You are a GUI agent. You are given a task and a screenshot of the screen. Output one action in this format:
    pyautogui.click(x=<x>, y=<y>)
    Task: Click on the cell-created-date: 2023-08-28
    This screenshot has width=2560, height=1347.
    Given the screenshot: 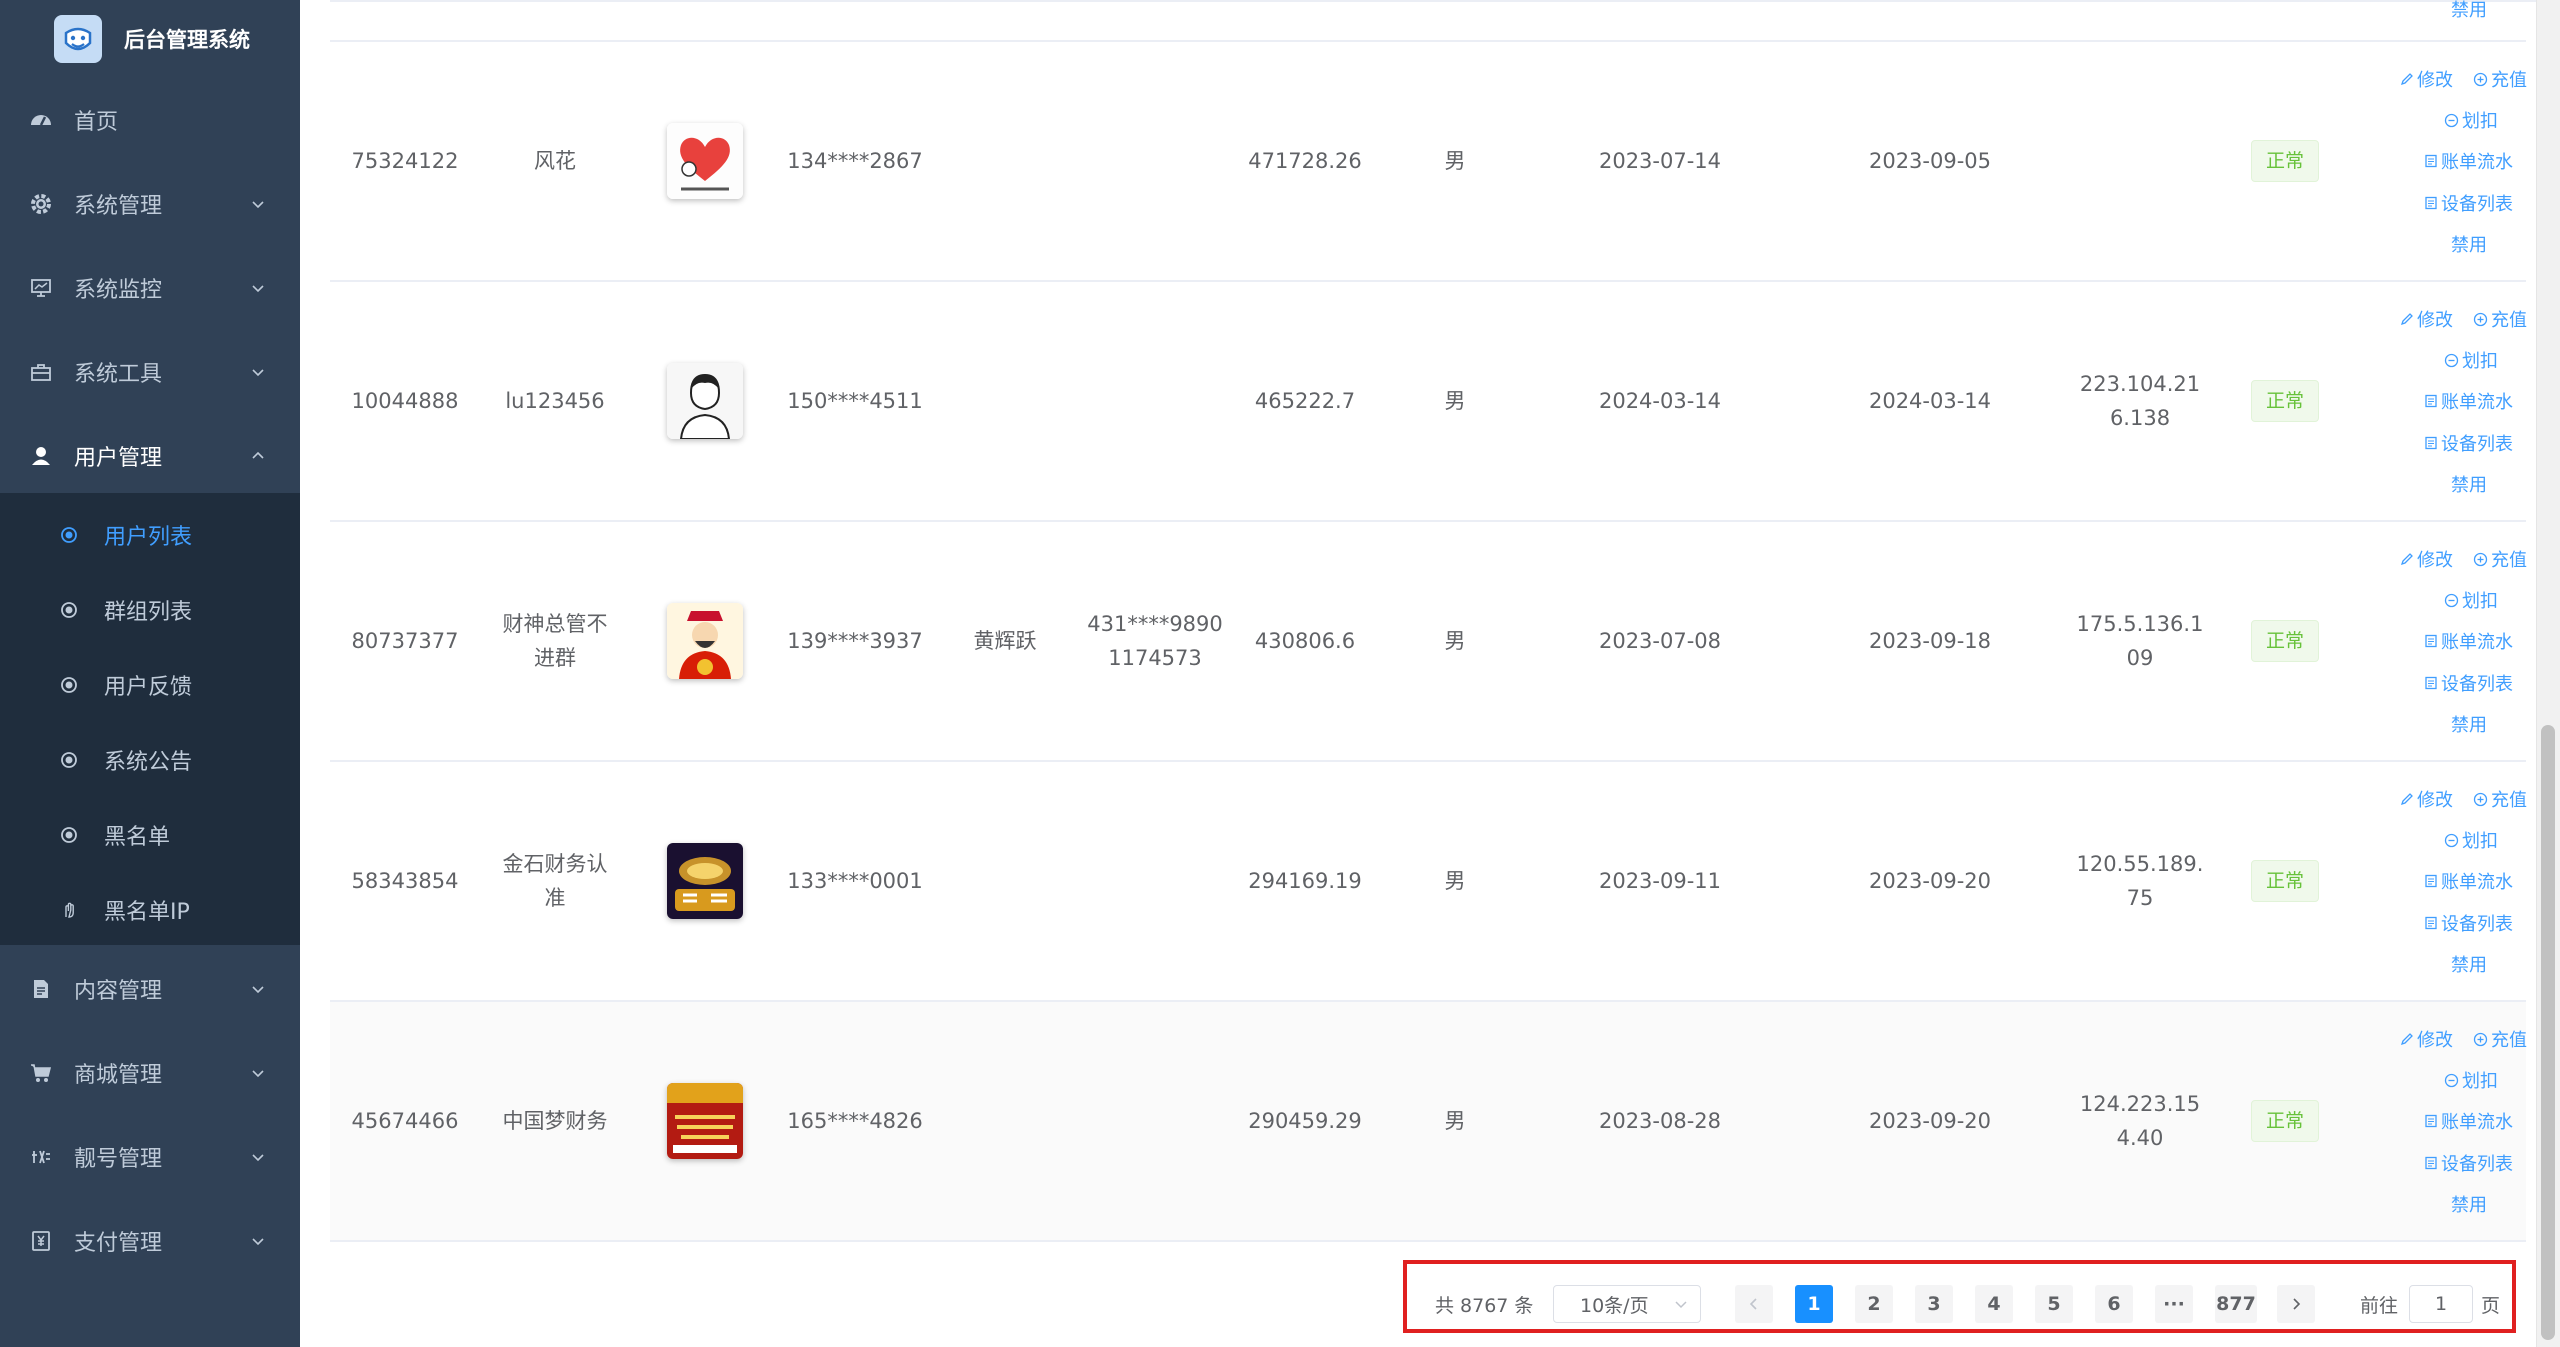 What is the action you would take?
    pyautogui.click(x=1660, y=1121)
    